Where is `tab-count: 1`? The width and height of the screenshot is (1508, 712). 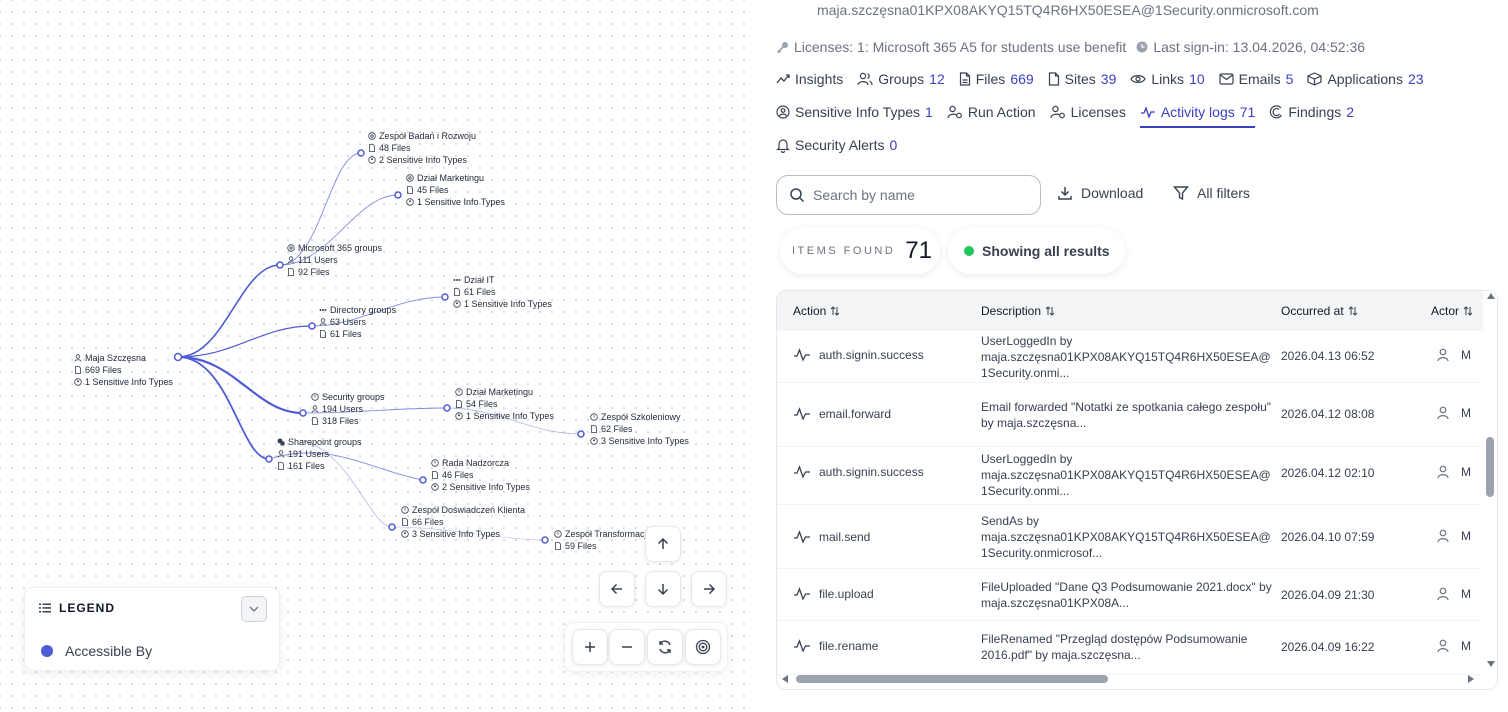
tab-count: 1 is located at coordinates (929, 112).